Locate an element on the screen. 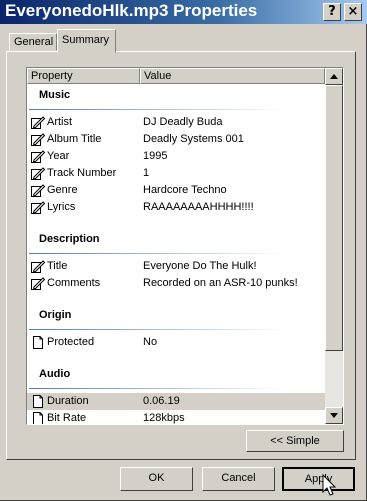 This screenshot has width=367, height=501. property-row: Duration 0.06.19 is located at coordinates (176, 401).